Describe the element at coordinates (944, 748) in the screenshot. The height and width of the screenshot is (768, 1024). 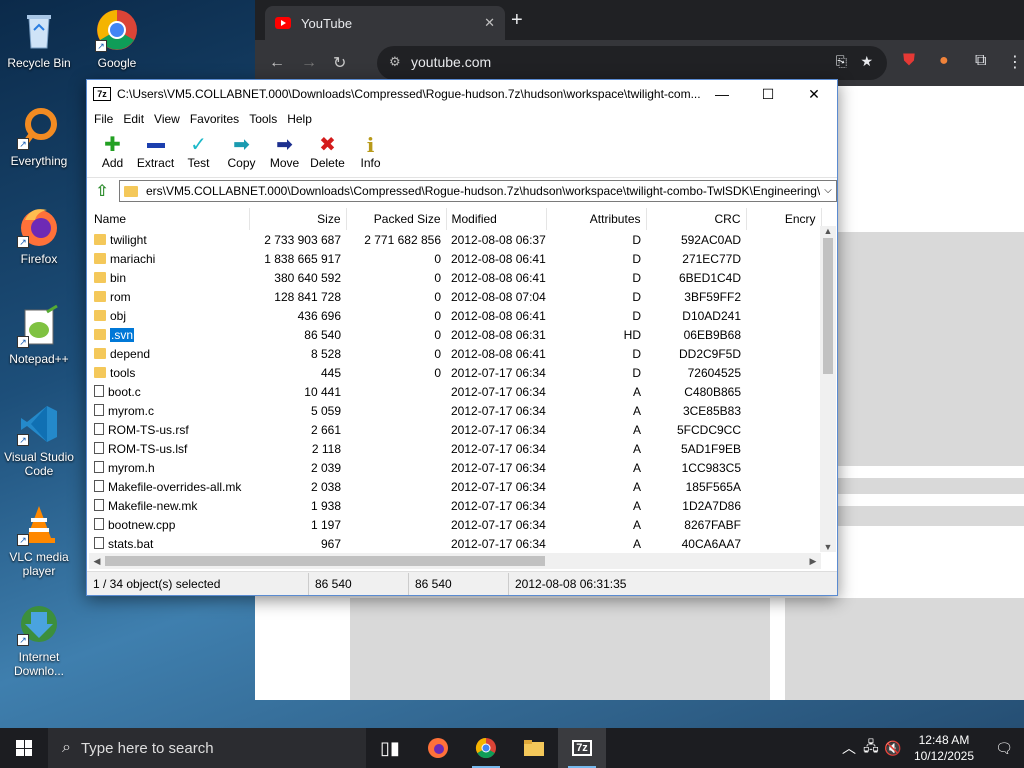
I see `clock: 12:48 AM 10/12/2025` at that location.